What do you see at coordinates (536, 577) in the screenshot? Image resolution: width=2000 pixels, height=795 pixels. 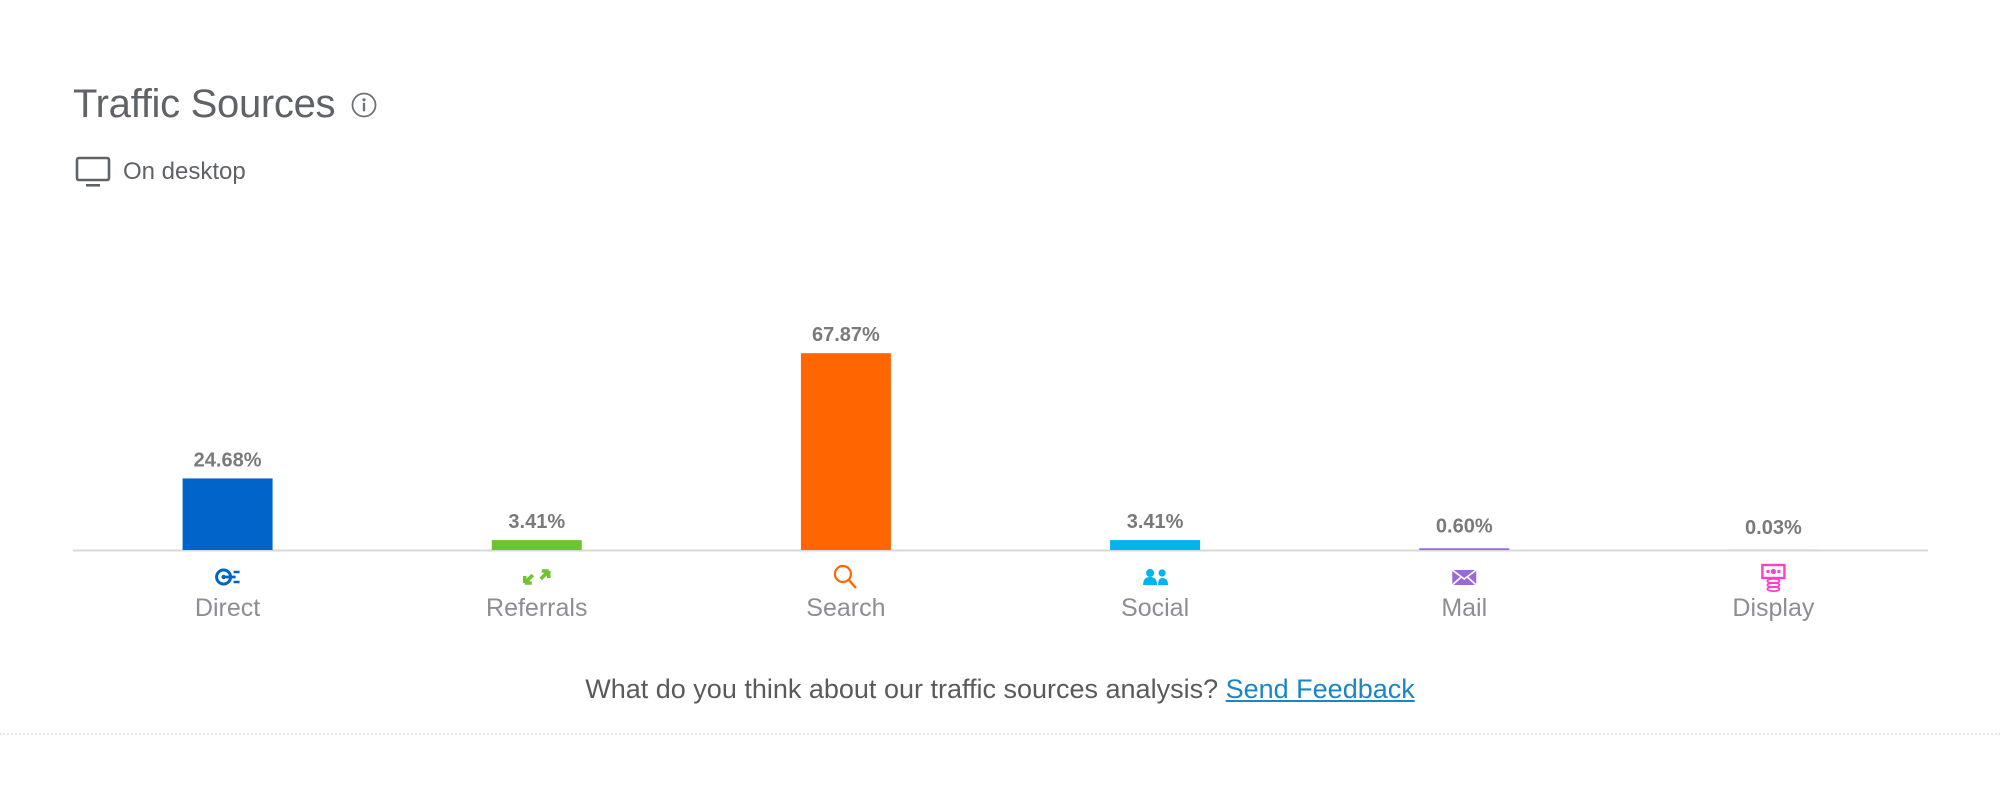 I see `referrals-arrows-icon` at bounding box center [536, 577].